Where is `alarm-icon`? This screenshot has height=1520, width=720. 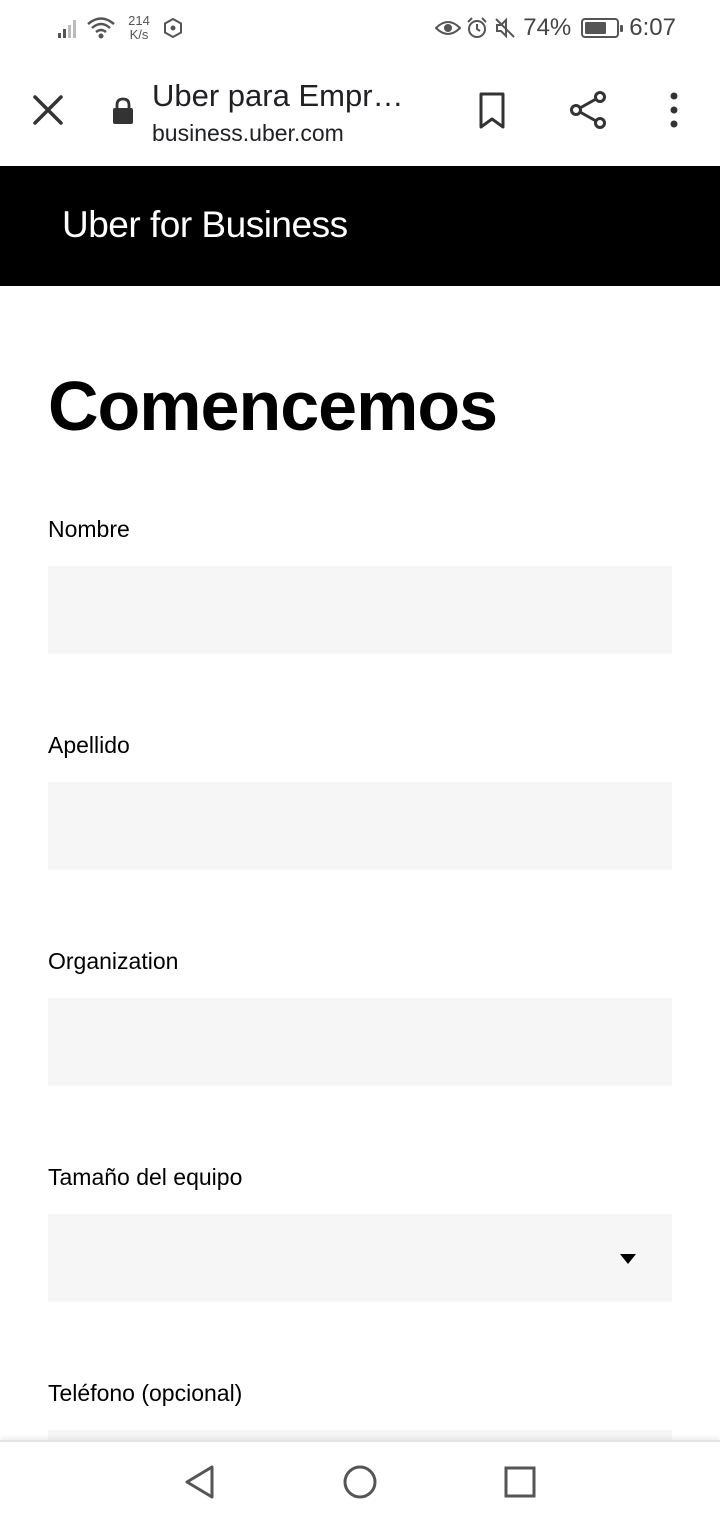
alarm-icon is located at coordinates (477, 27).